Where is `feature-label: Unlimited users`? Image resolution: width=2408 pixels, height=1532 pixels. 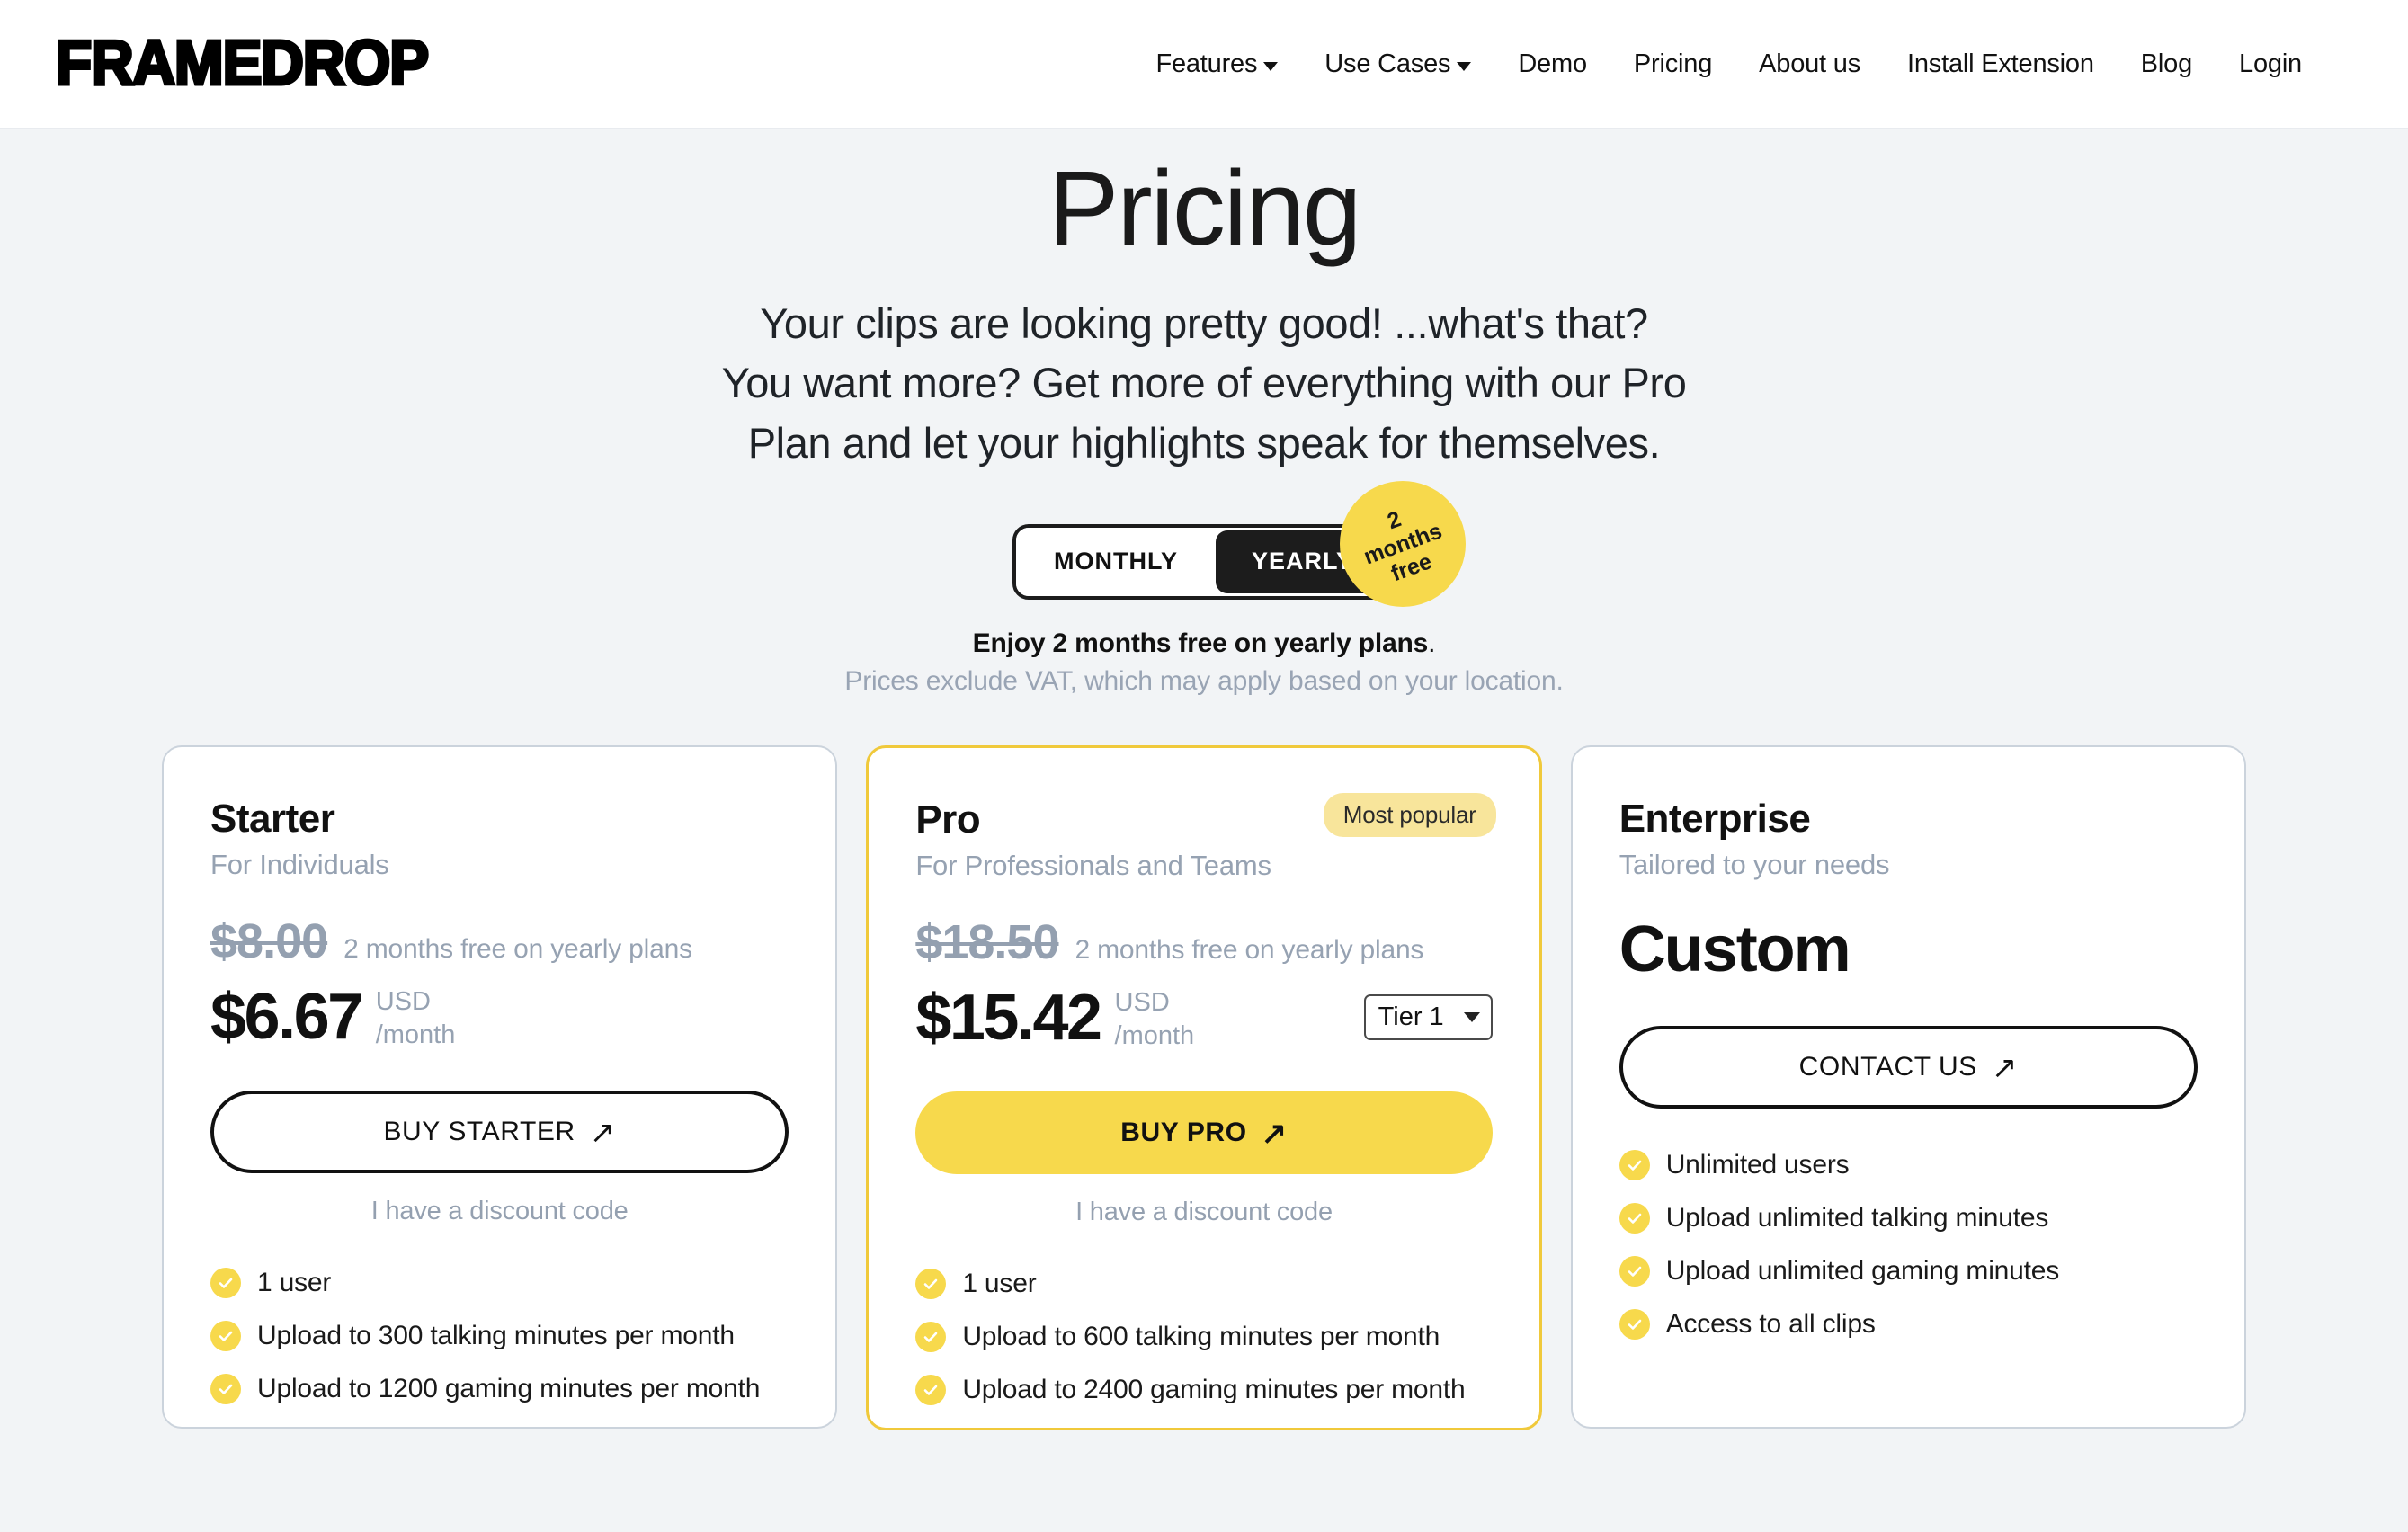
feature-label: Unlimited users is located at coordinates (1757, 1164).